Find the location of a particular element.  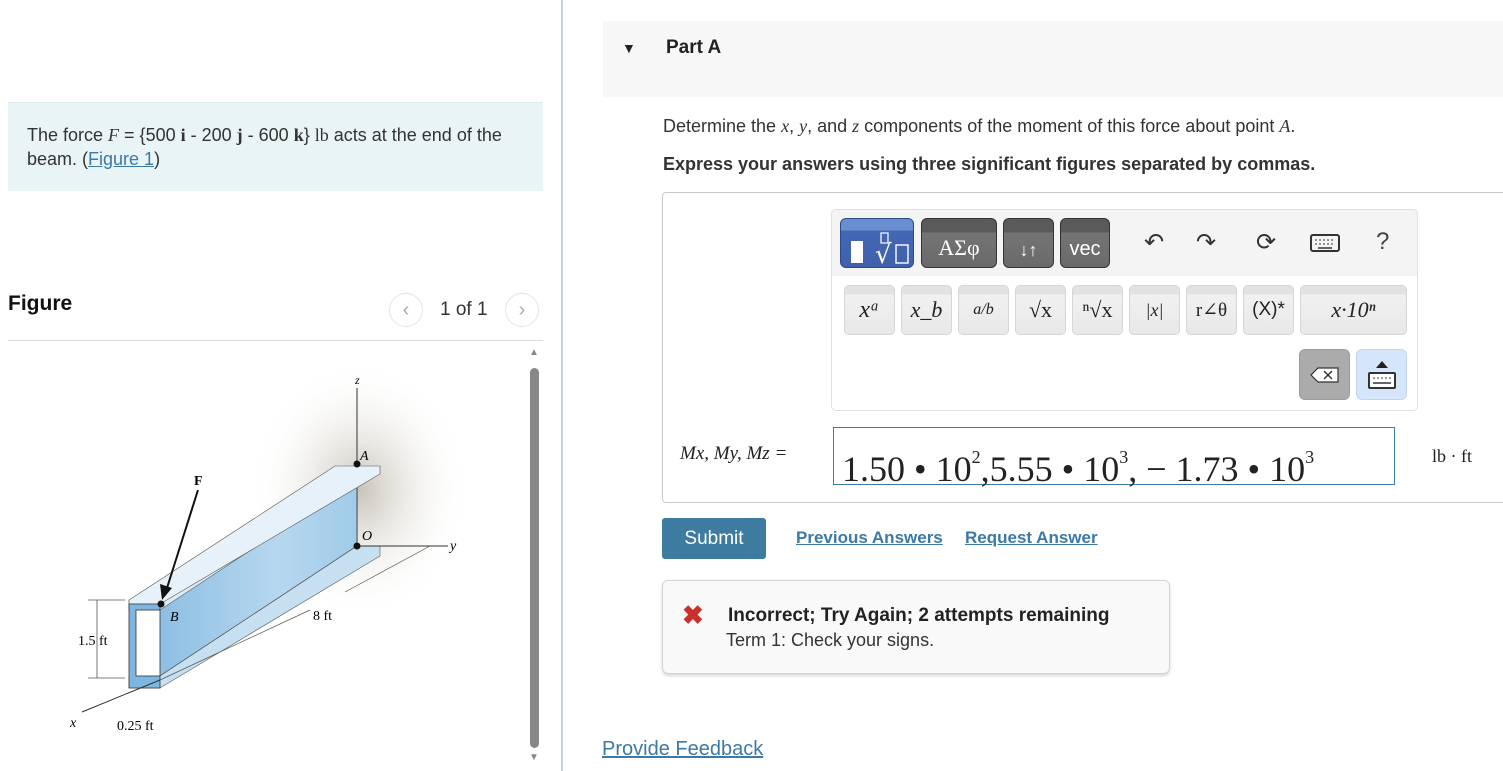

keyboard-icon is located at coordinates (1325, 243).